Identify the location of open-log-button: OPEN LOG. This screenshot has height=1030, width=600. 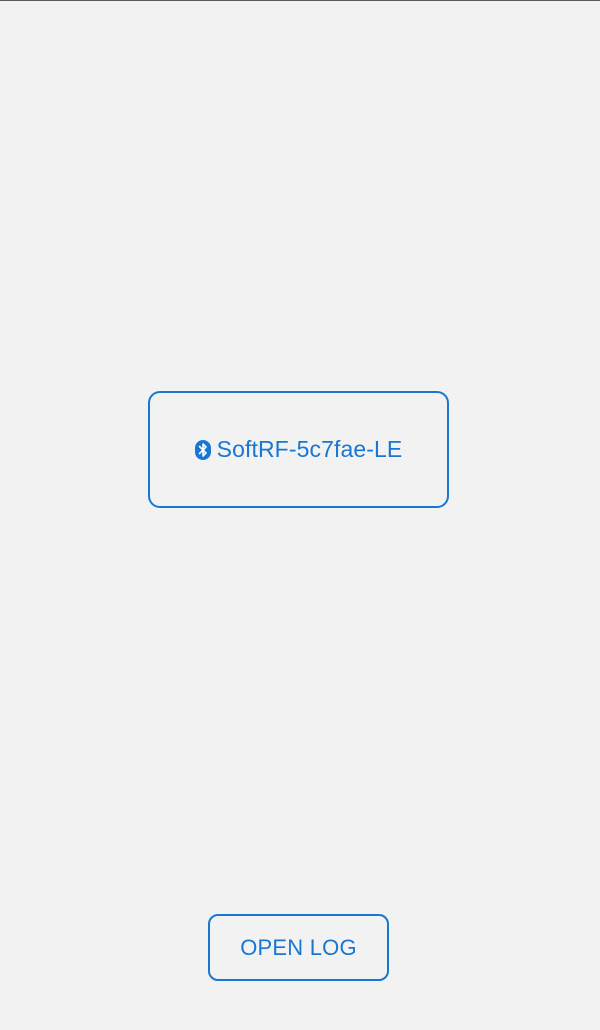
(298, 947).